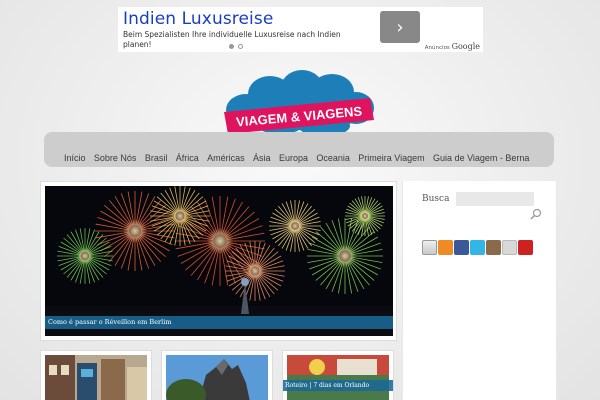 This screenshot has height=400, width=600. Describe the element at coordinates (536, 214) in the screenshot. I see `search-icon` at that location.